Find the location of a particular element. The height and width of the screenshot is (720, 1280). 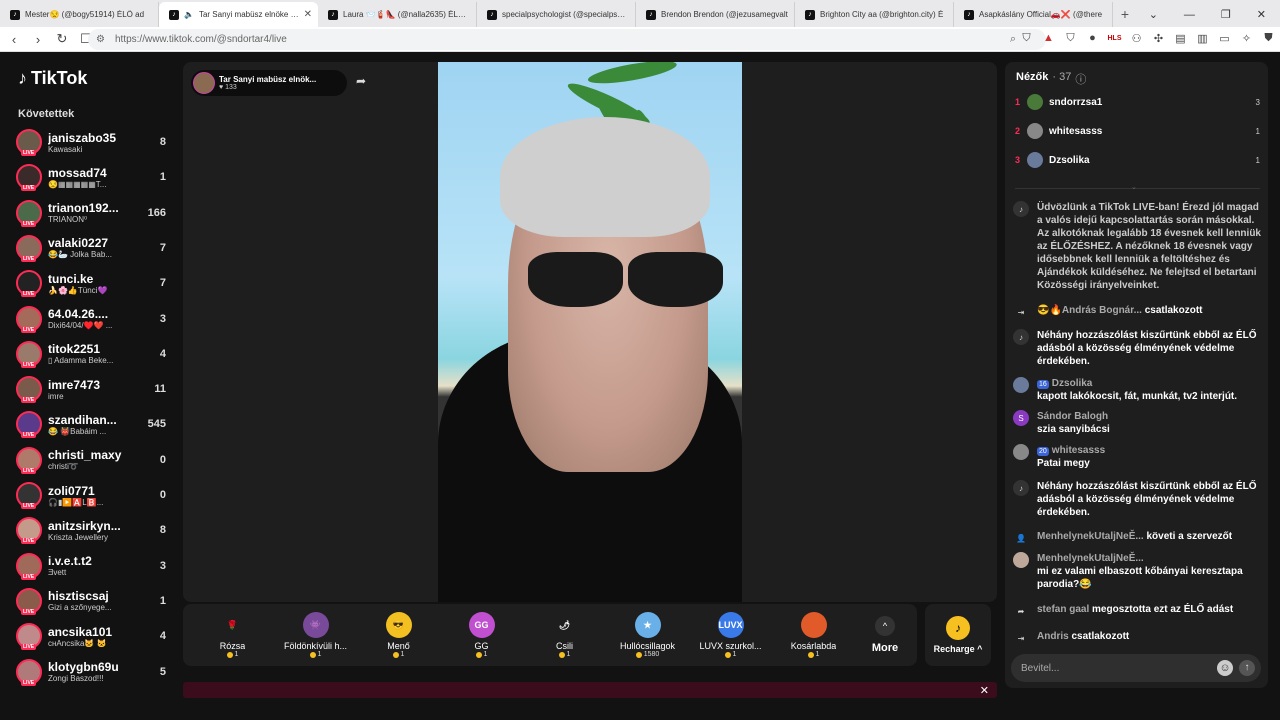

more-gifts-button: ^ More is located at coordinates (885, 635).